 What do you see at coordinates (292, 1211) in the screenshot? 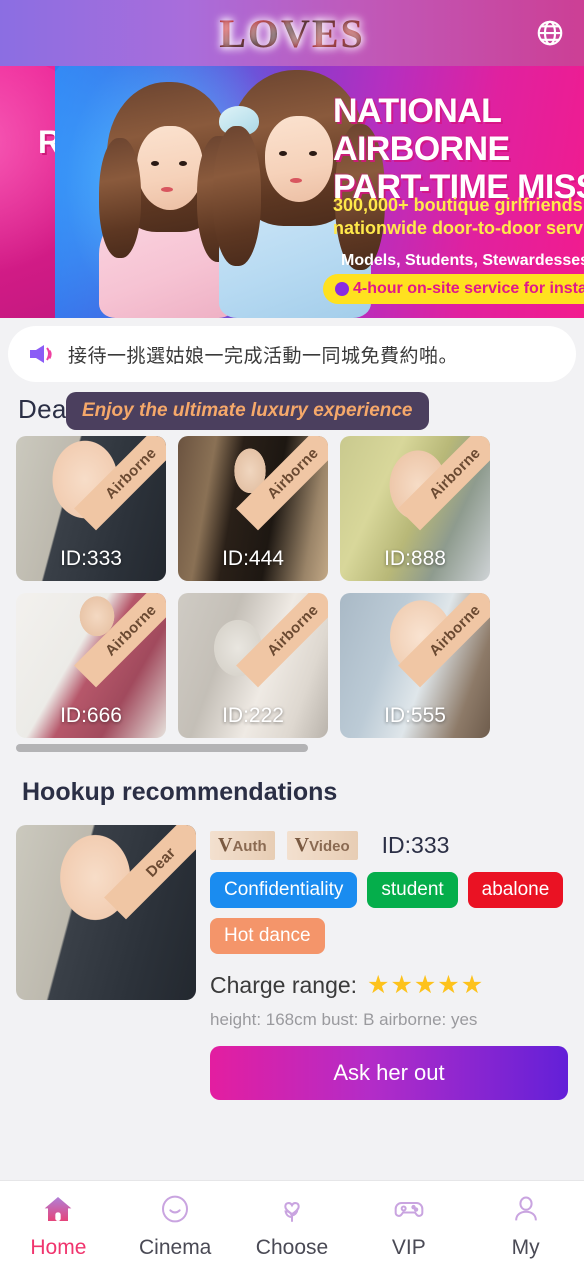
I see `heart-plant-icon` at bounding box center [292, 1211].